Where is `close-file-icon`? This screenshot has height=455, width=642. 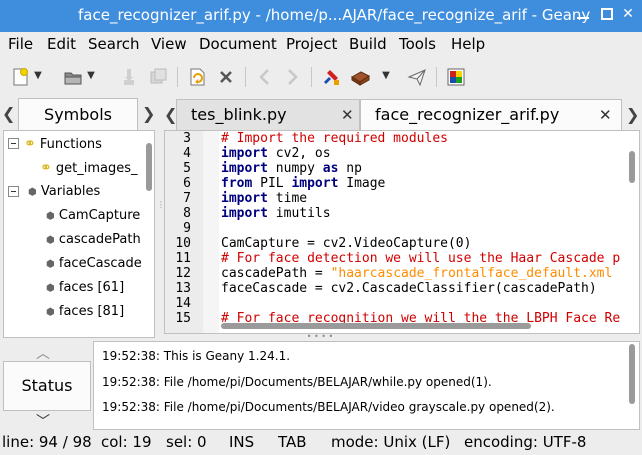 close-file-icon is located at coordinates (226, 77).